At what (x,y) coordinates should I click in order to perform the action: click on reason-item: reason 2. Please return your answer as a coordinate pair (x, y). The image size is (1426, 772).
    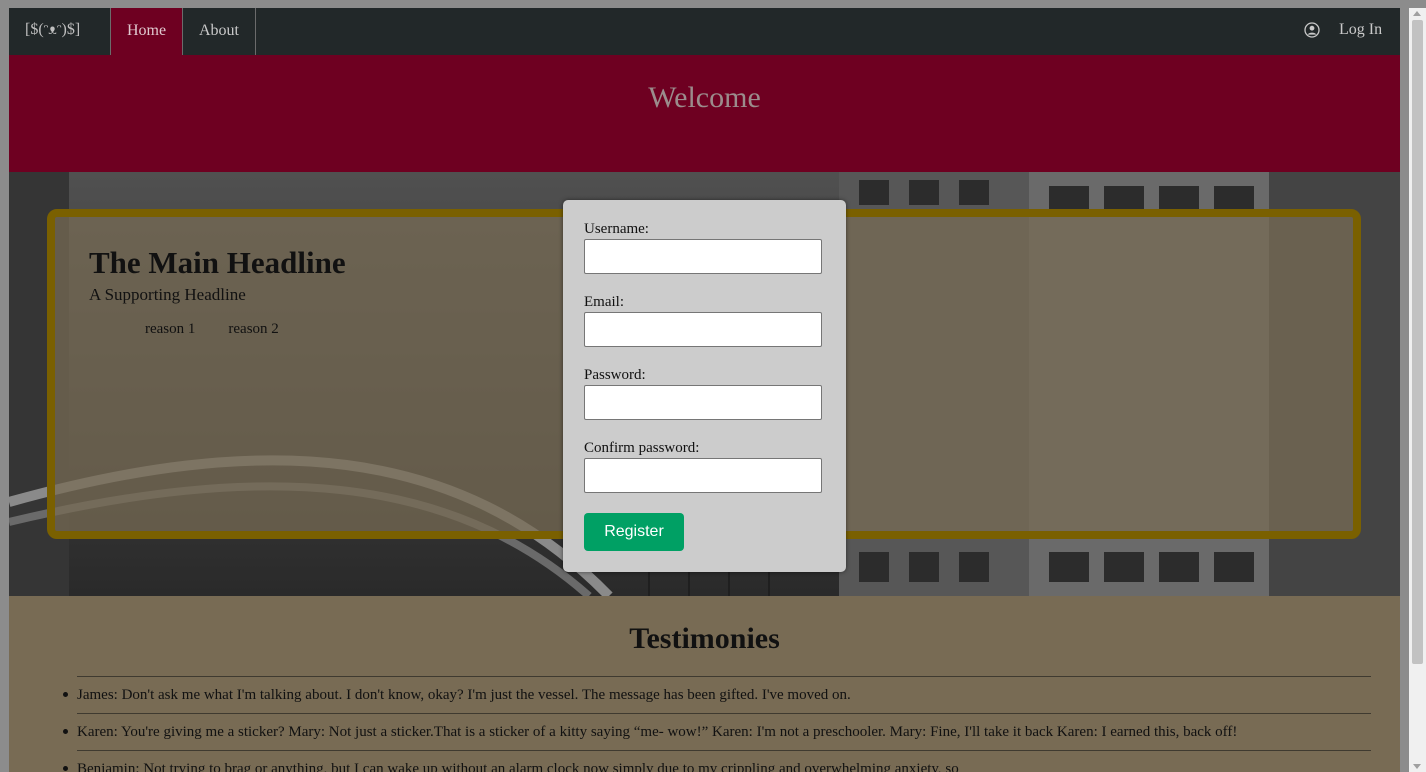
    Looking at the image, I should click on (253, 329).